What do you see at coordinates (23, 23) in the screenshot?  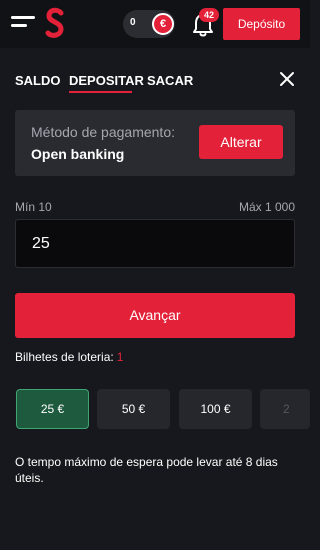 I see `menu-icon` at bounding box center [23, 23].